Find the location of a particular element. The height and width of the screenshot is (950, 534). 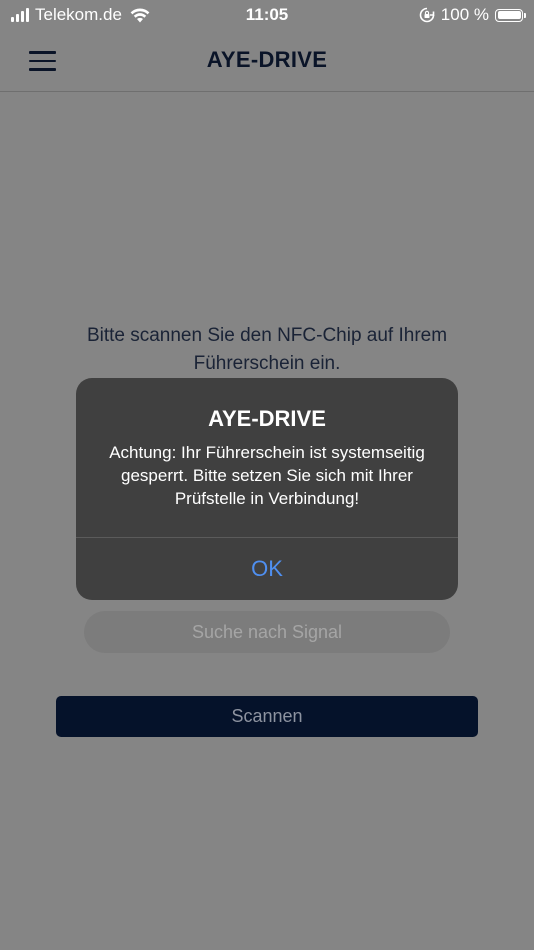

signal-status-button: Suche nach Signal is located at coordinates (267, 632).